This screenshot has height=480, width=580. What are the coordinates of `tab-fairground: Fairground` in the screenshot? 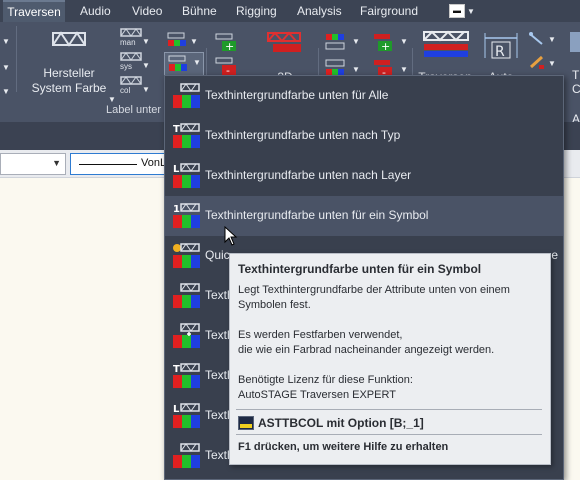 It's located at (389, 11).